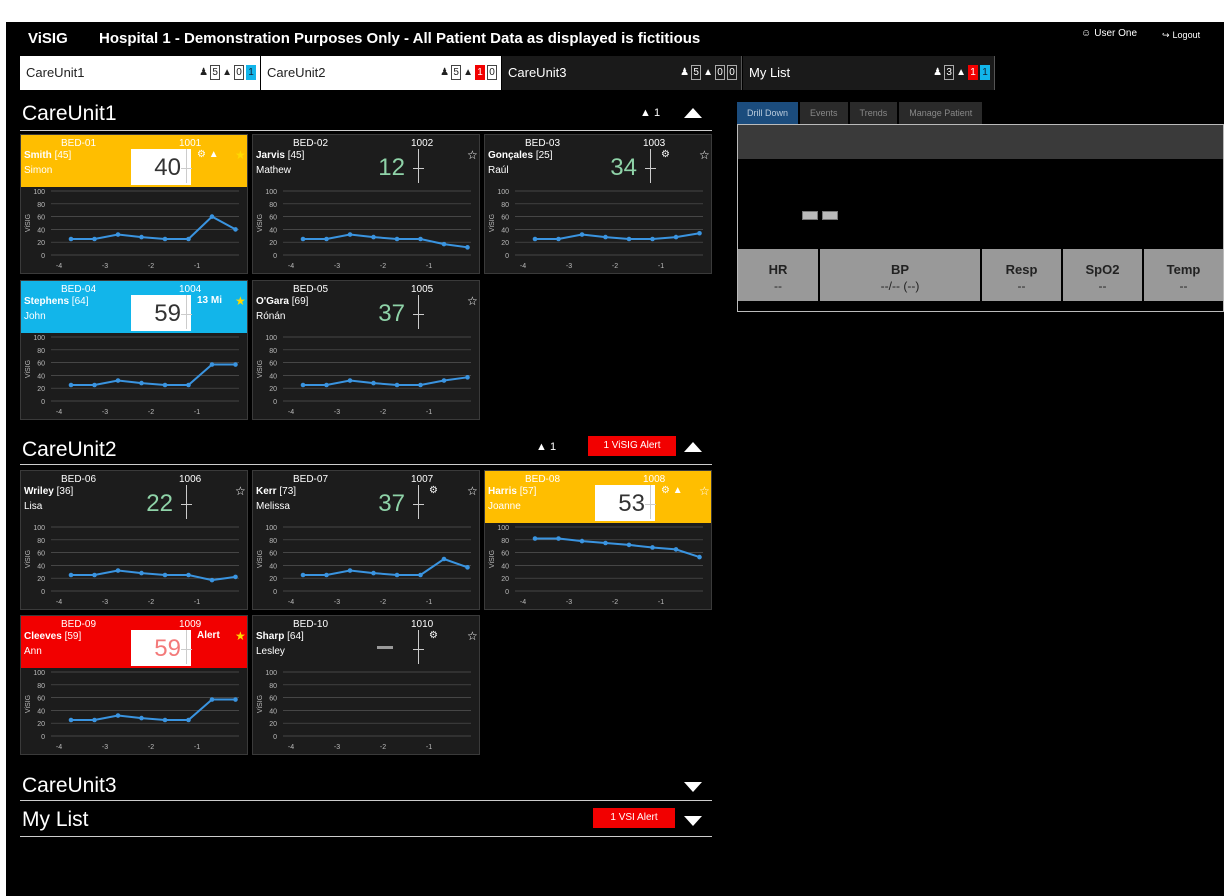 This screenshot has width=1224, height=896. I want to click on visig-score: 22, so click(159, 503).